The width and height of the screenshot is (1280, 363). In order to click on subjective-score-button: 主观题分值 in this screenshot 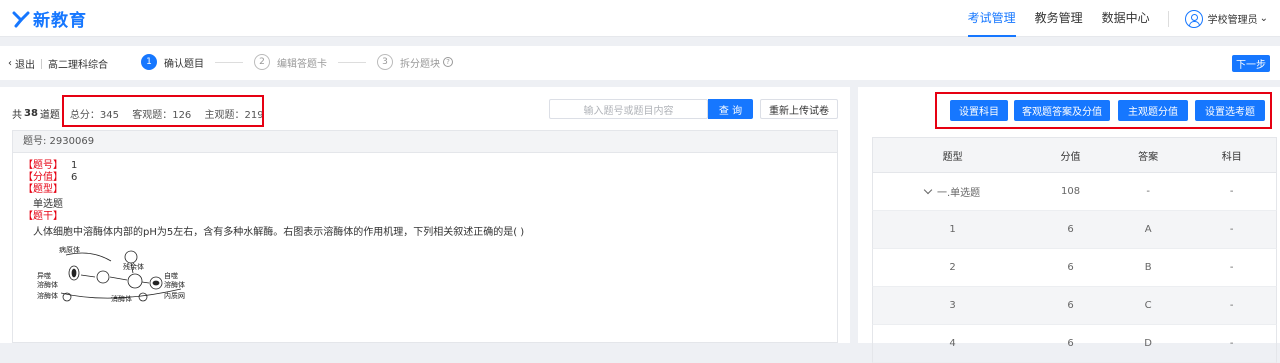, I will do `click(1153, 110)`.